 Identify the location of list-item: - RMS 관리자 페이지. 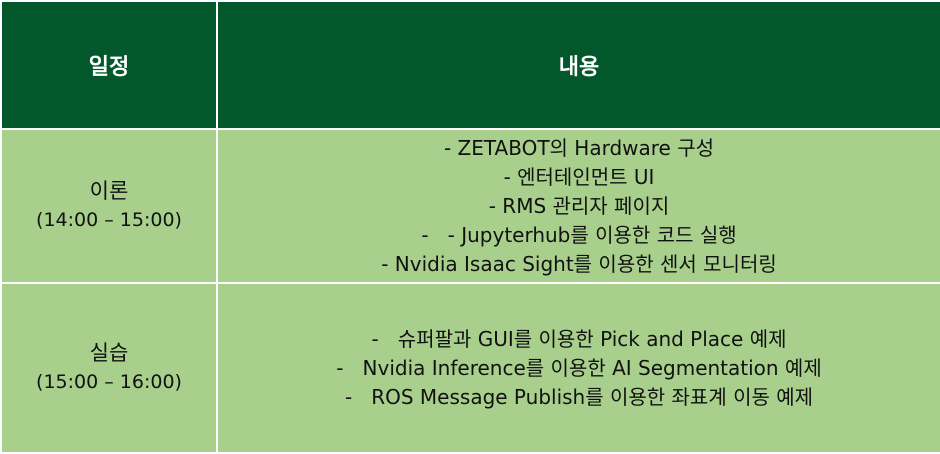
(579, 205).